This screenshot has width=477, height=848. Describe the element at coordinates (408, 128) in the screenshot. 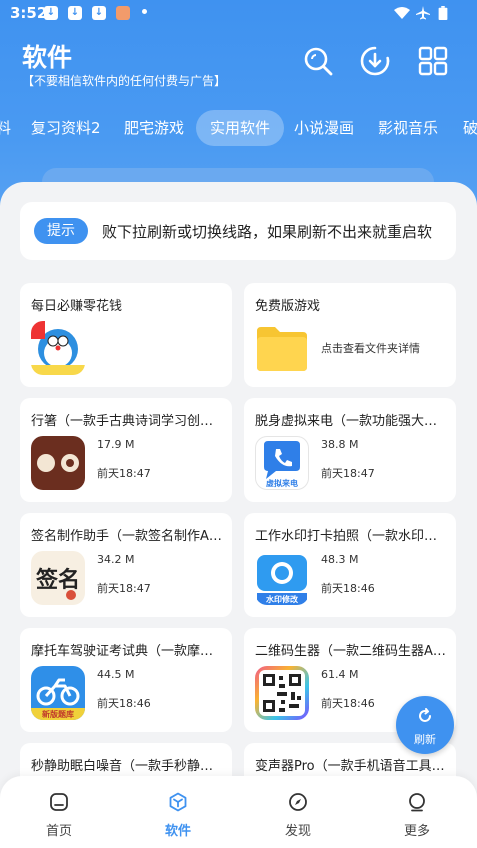

I see `tab-category: 影视音乐` at that location.